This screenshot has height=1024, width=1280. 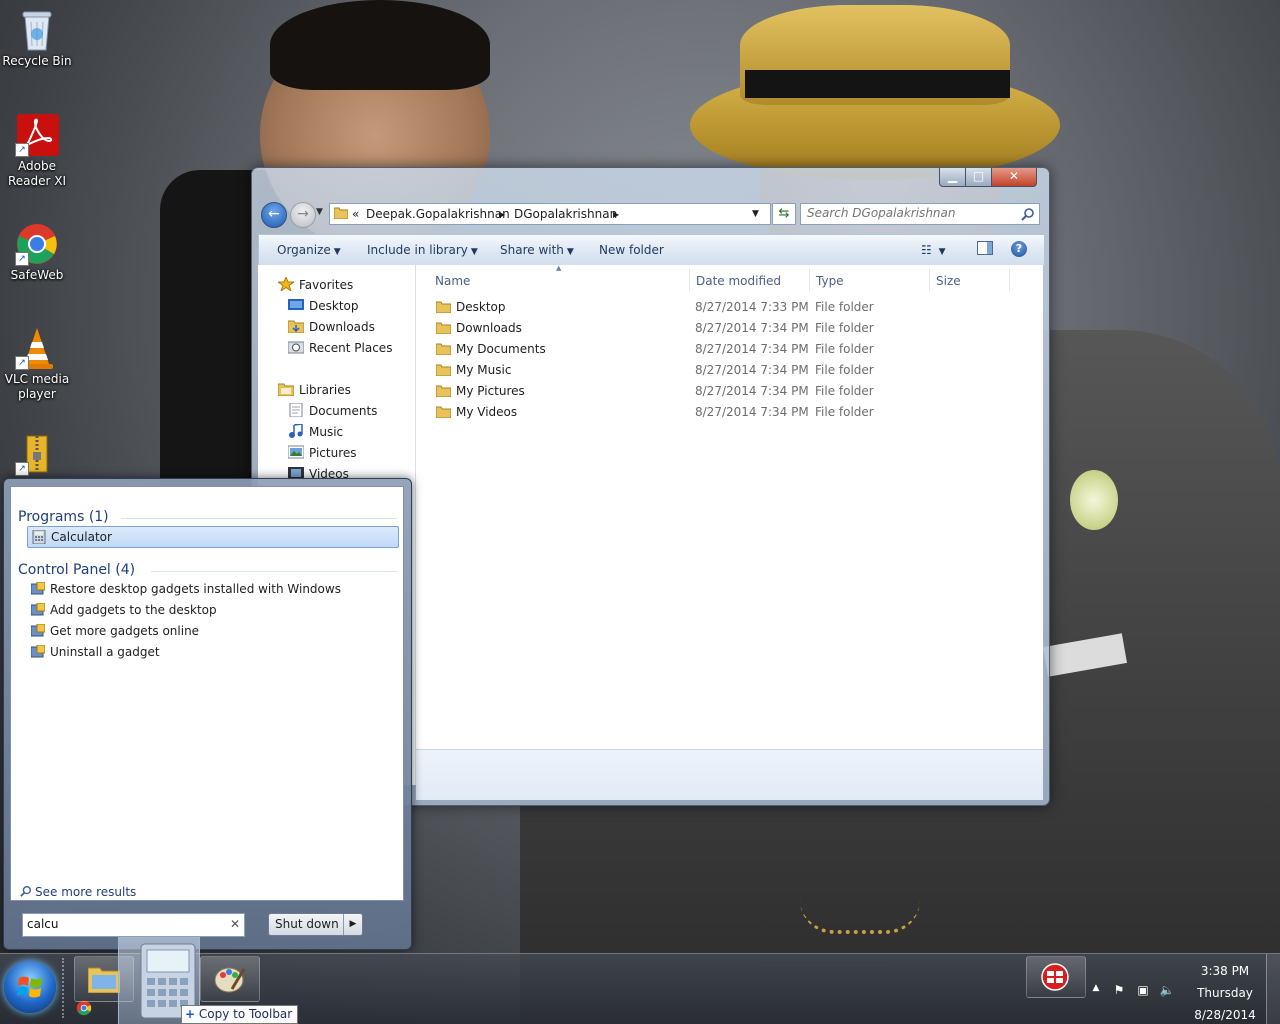 What do you see at coordinates (1056, 977) in the screenshot?
I see `taskbar-tray-app-button` at bounding box center [1056, 977].